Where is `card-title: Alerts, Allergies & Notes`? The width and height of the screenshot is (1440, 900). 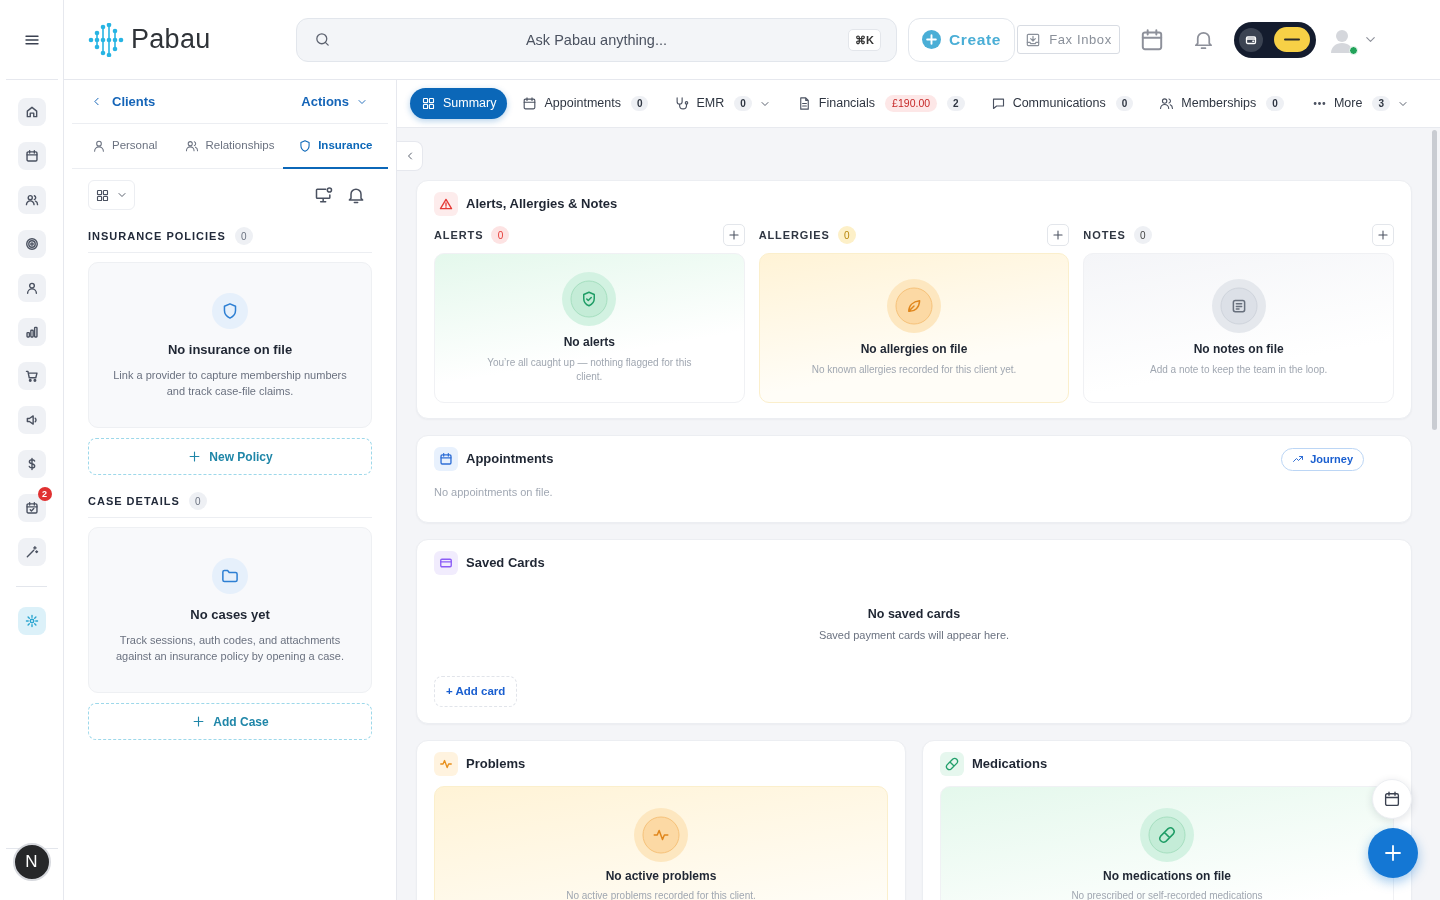
card-title: Alerts, Allergies & Notes is located at coordinates (542, 204).